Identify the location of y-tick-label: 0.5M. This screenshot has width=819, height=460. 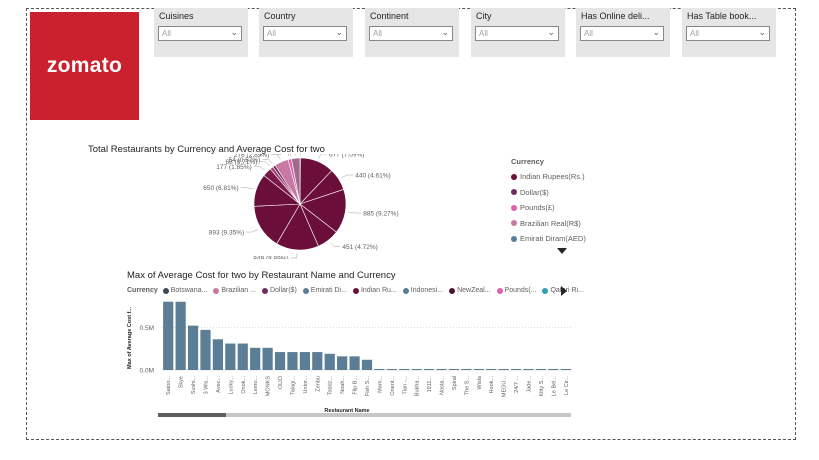
(147, 328).